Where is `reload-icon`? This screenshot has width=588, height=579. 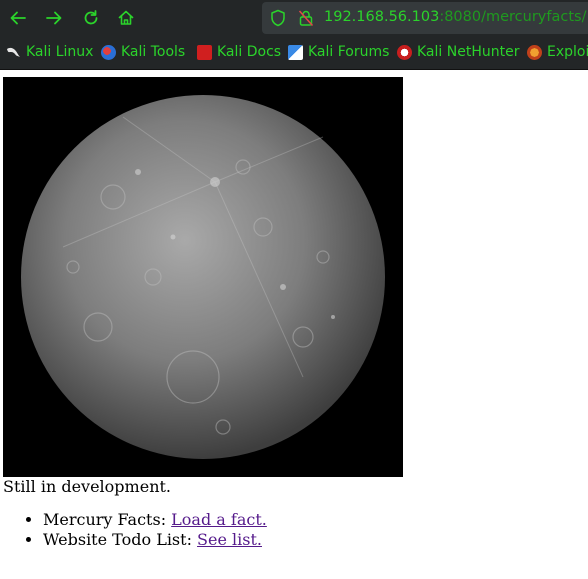
reload-icon is located at coordinates (91, 17).